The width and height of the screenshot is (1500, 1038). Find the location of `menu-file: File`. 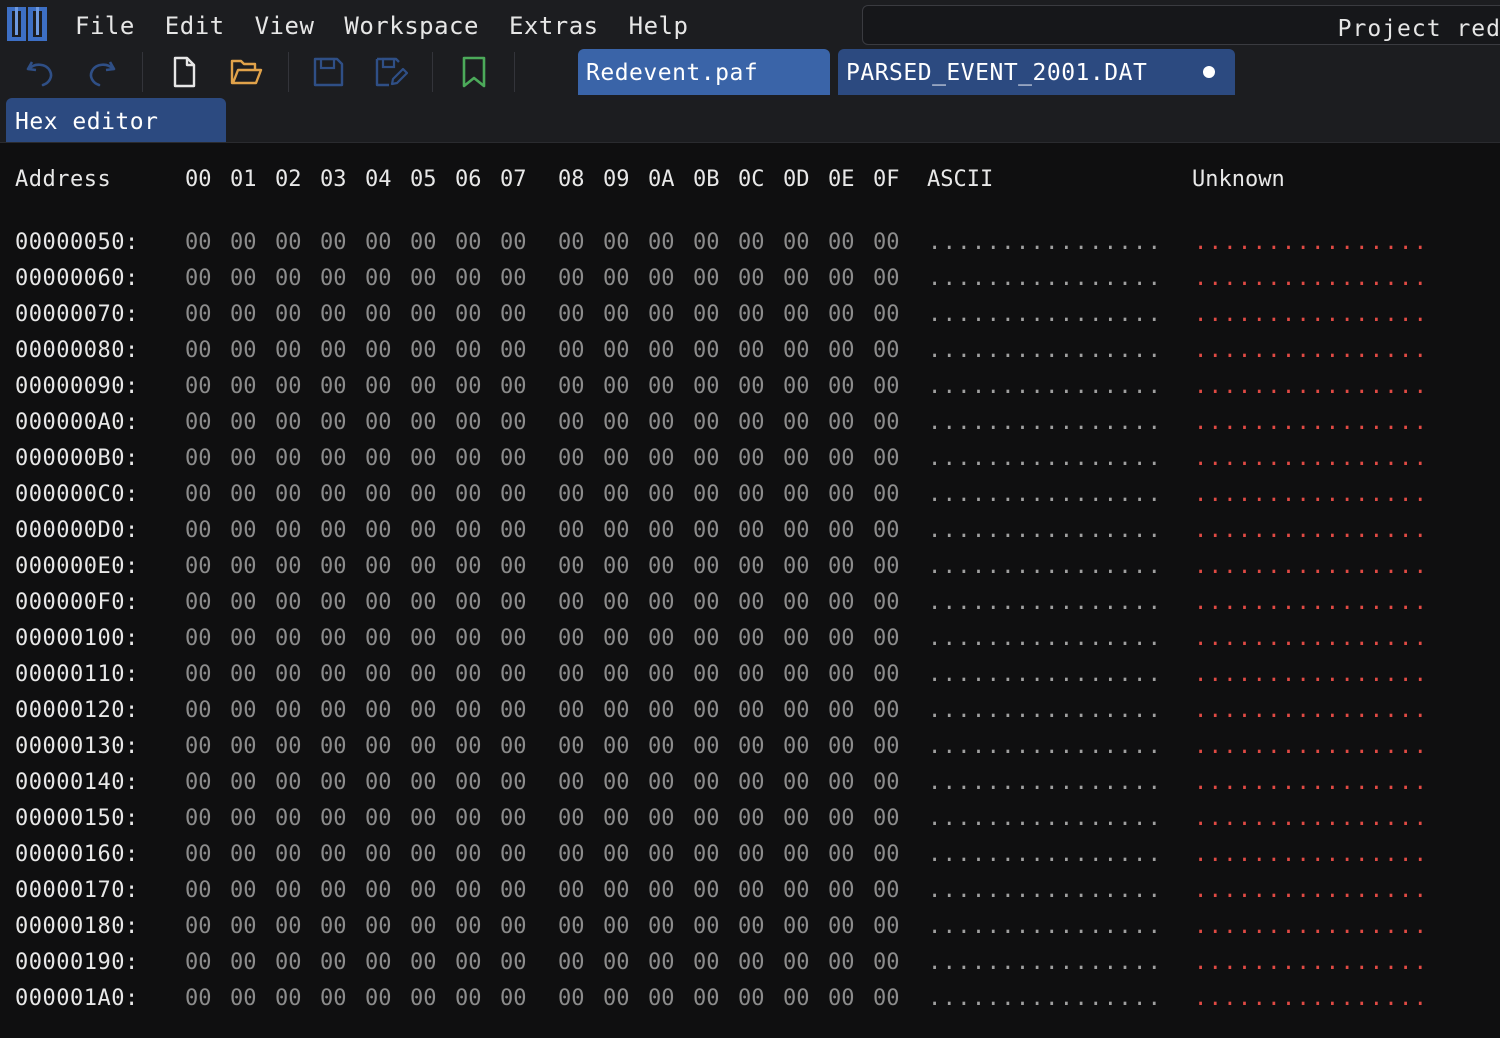

menu-file: File is located at coordinates (105, 26).